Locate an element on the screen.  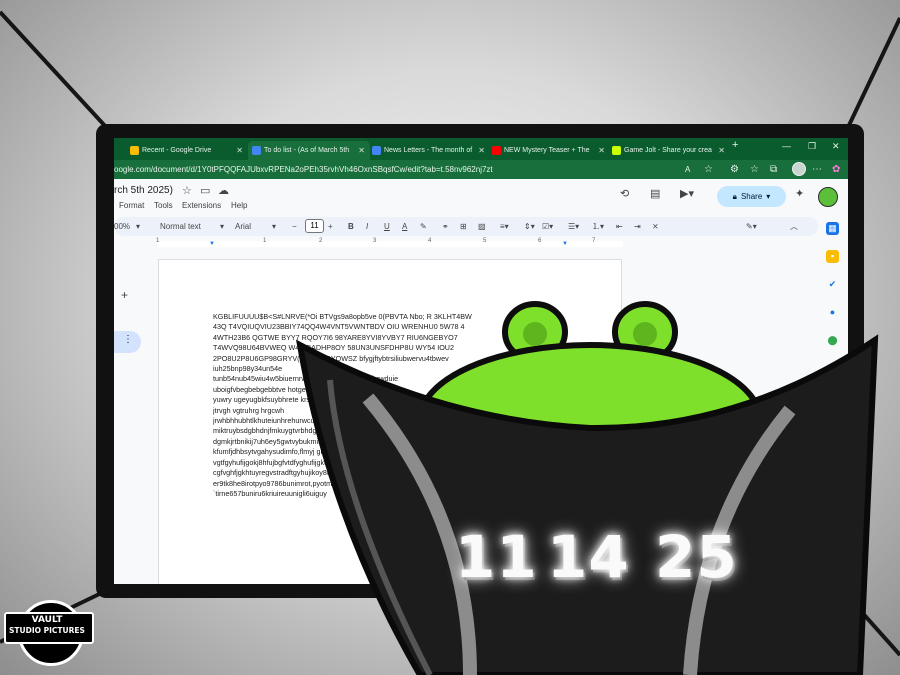
vault-studio-pictures-logo: VAULT STUDIO PICTURES is located at coordinates (49, 634).